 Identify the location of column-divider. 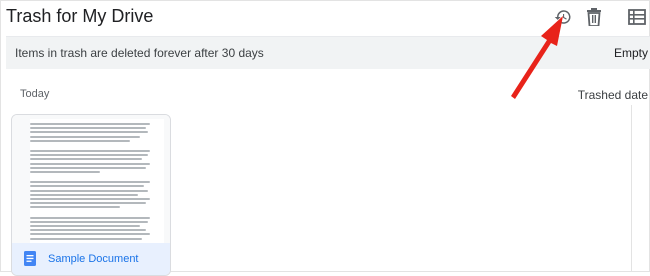
(631, 188).